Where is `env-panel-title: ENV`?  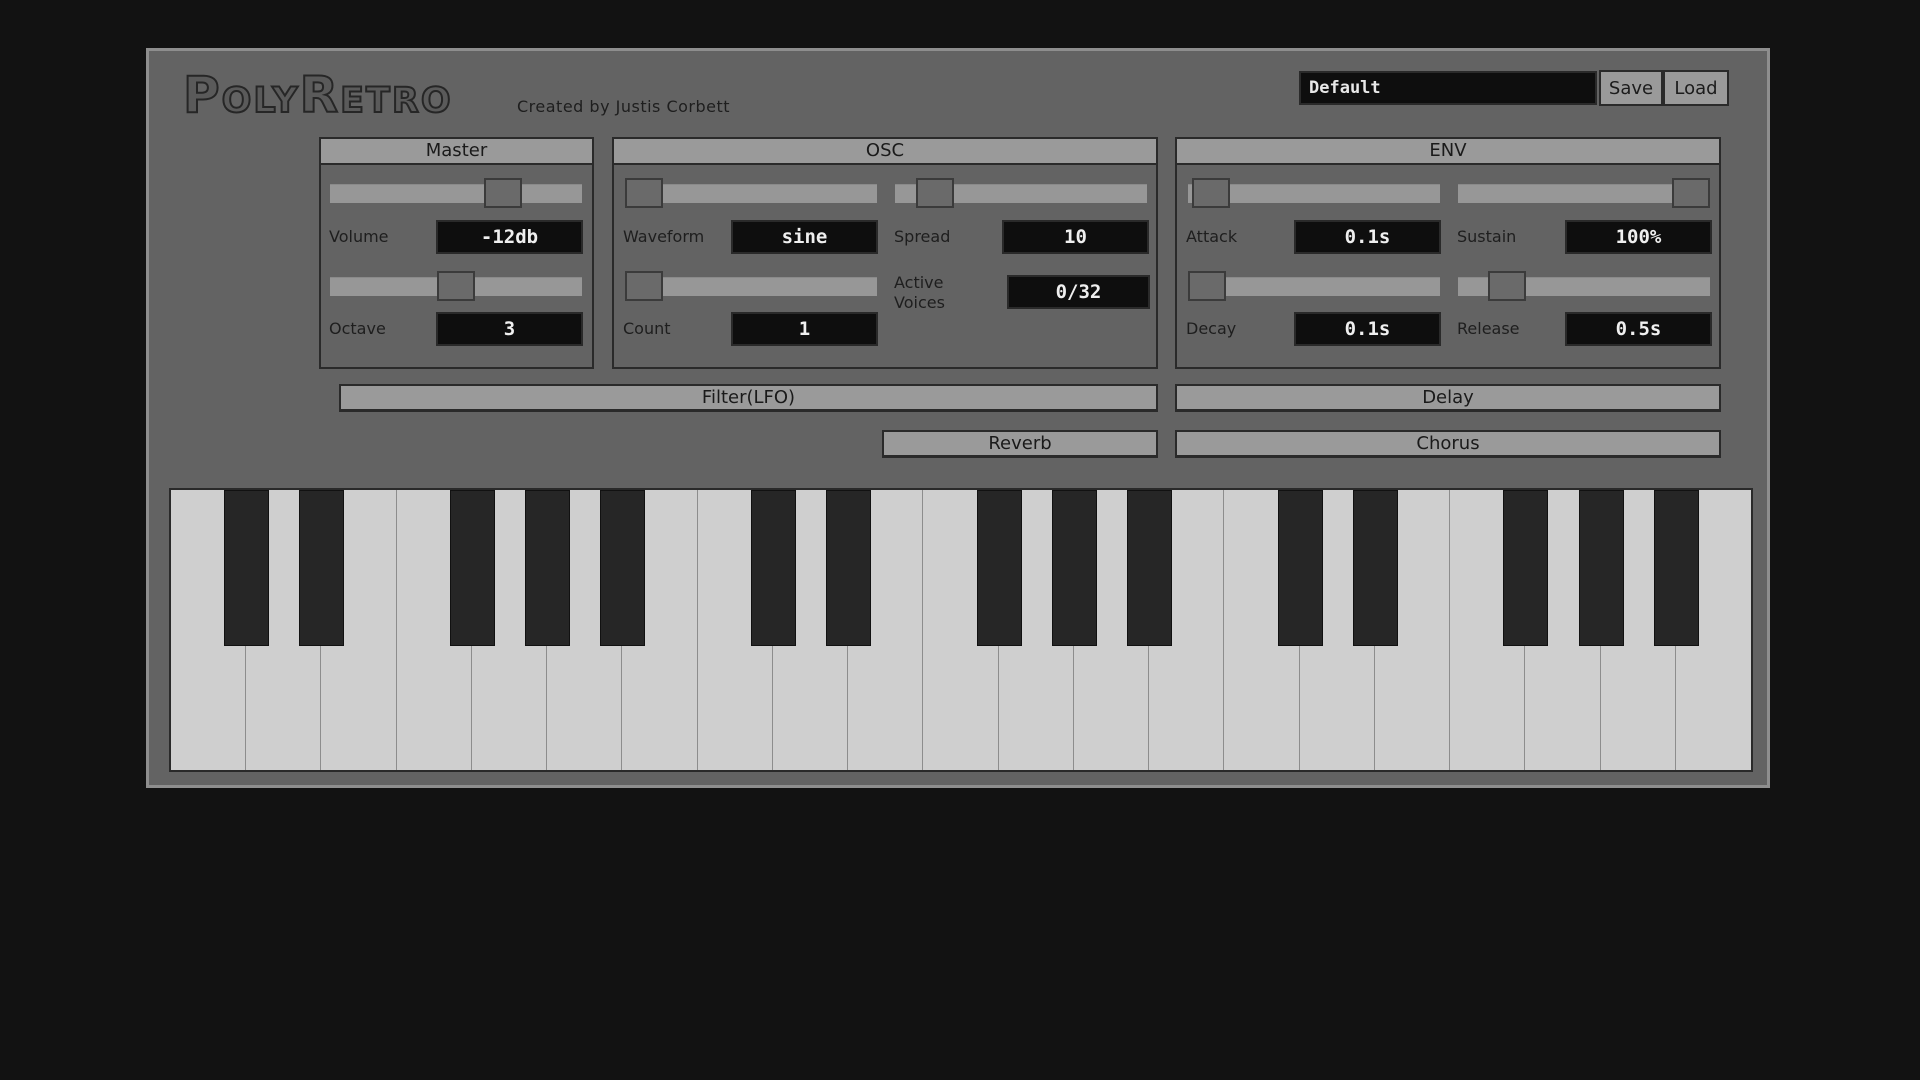 env-panel-title: ENV is located at coordinates (1448, 152).